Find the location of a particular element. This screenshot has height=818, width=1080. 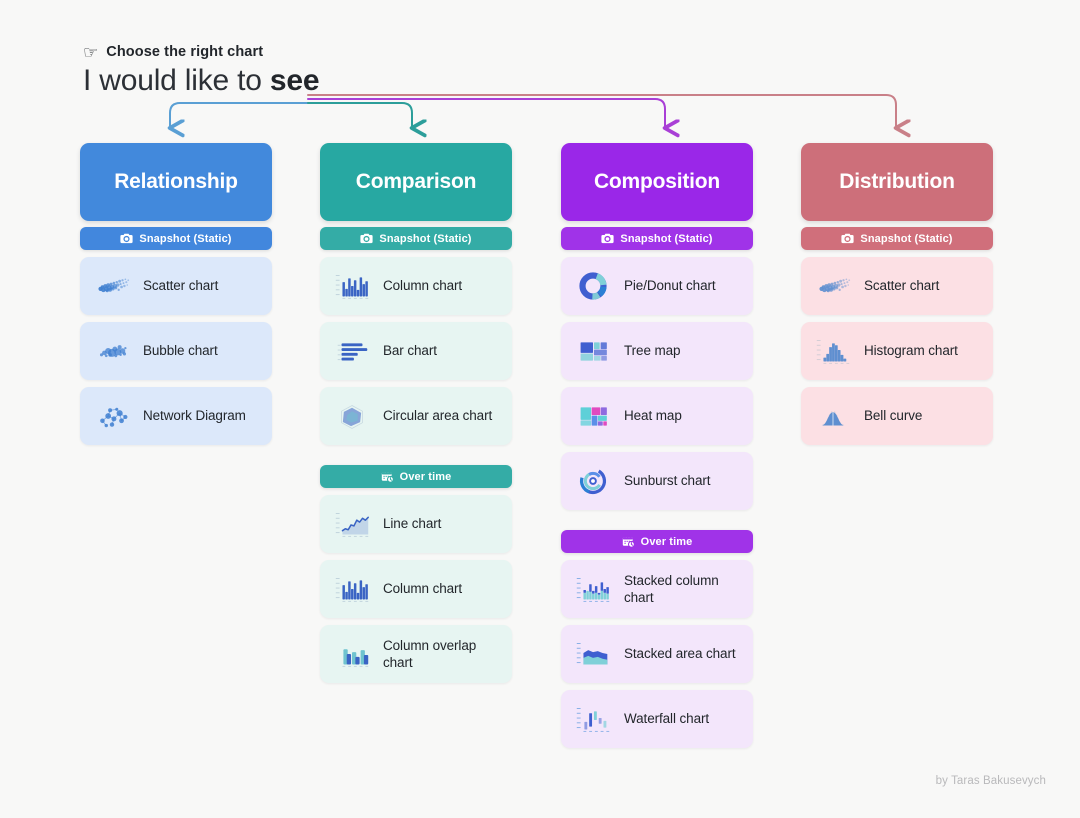

sunburst-chart-icon is located at coordinates (593, 481).